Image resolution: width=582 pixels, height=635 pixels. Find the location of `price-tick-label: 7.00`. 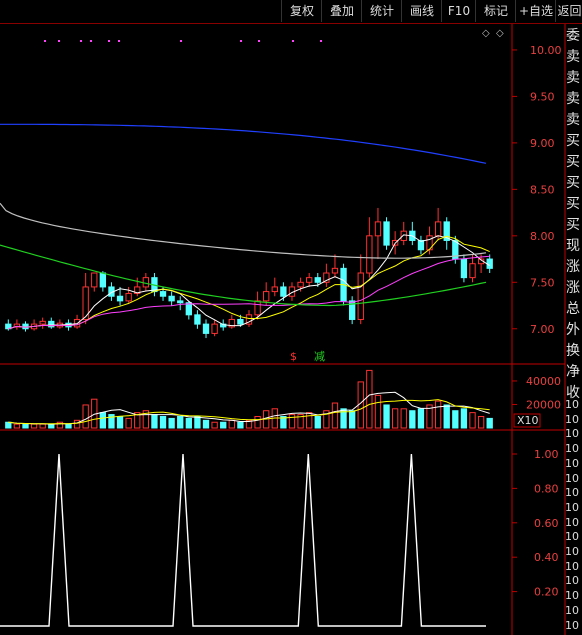

price-tick-label: 7.00 is located at coordinates (542, 329).